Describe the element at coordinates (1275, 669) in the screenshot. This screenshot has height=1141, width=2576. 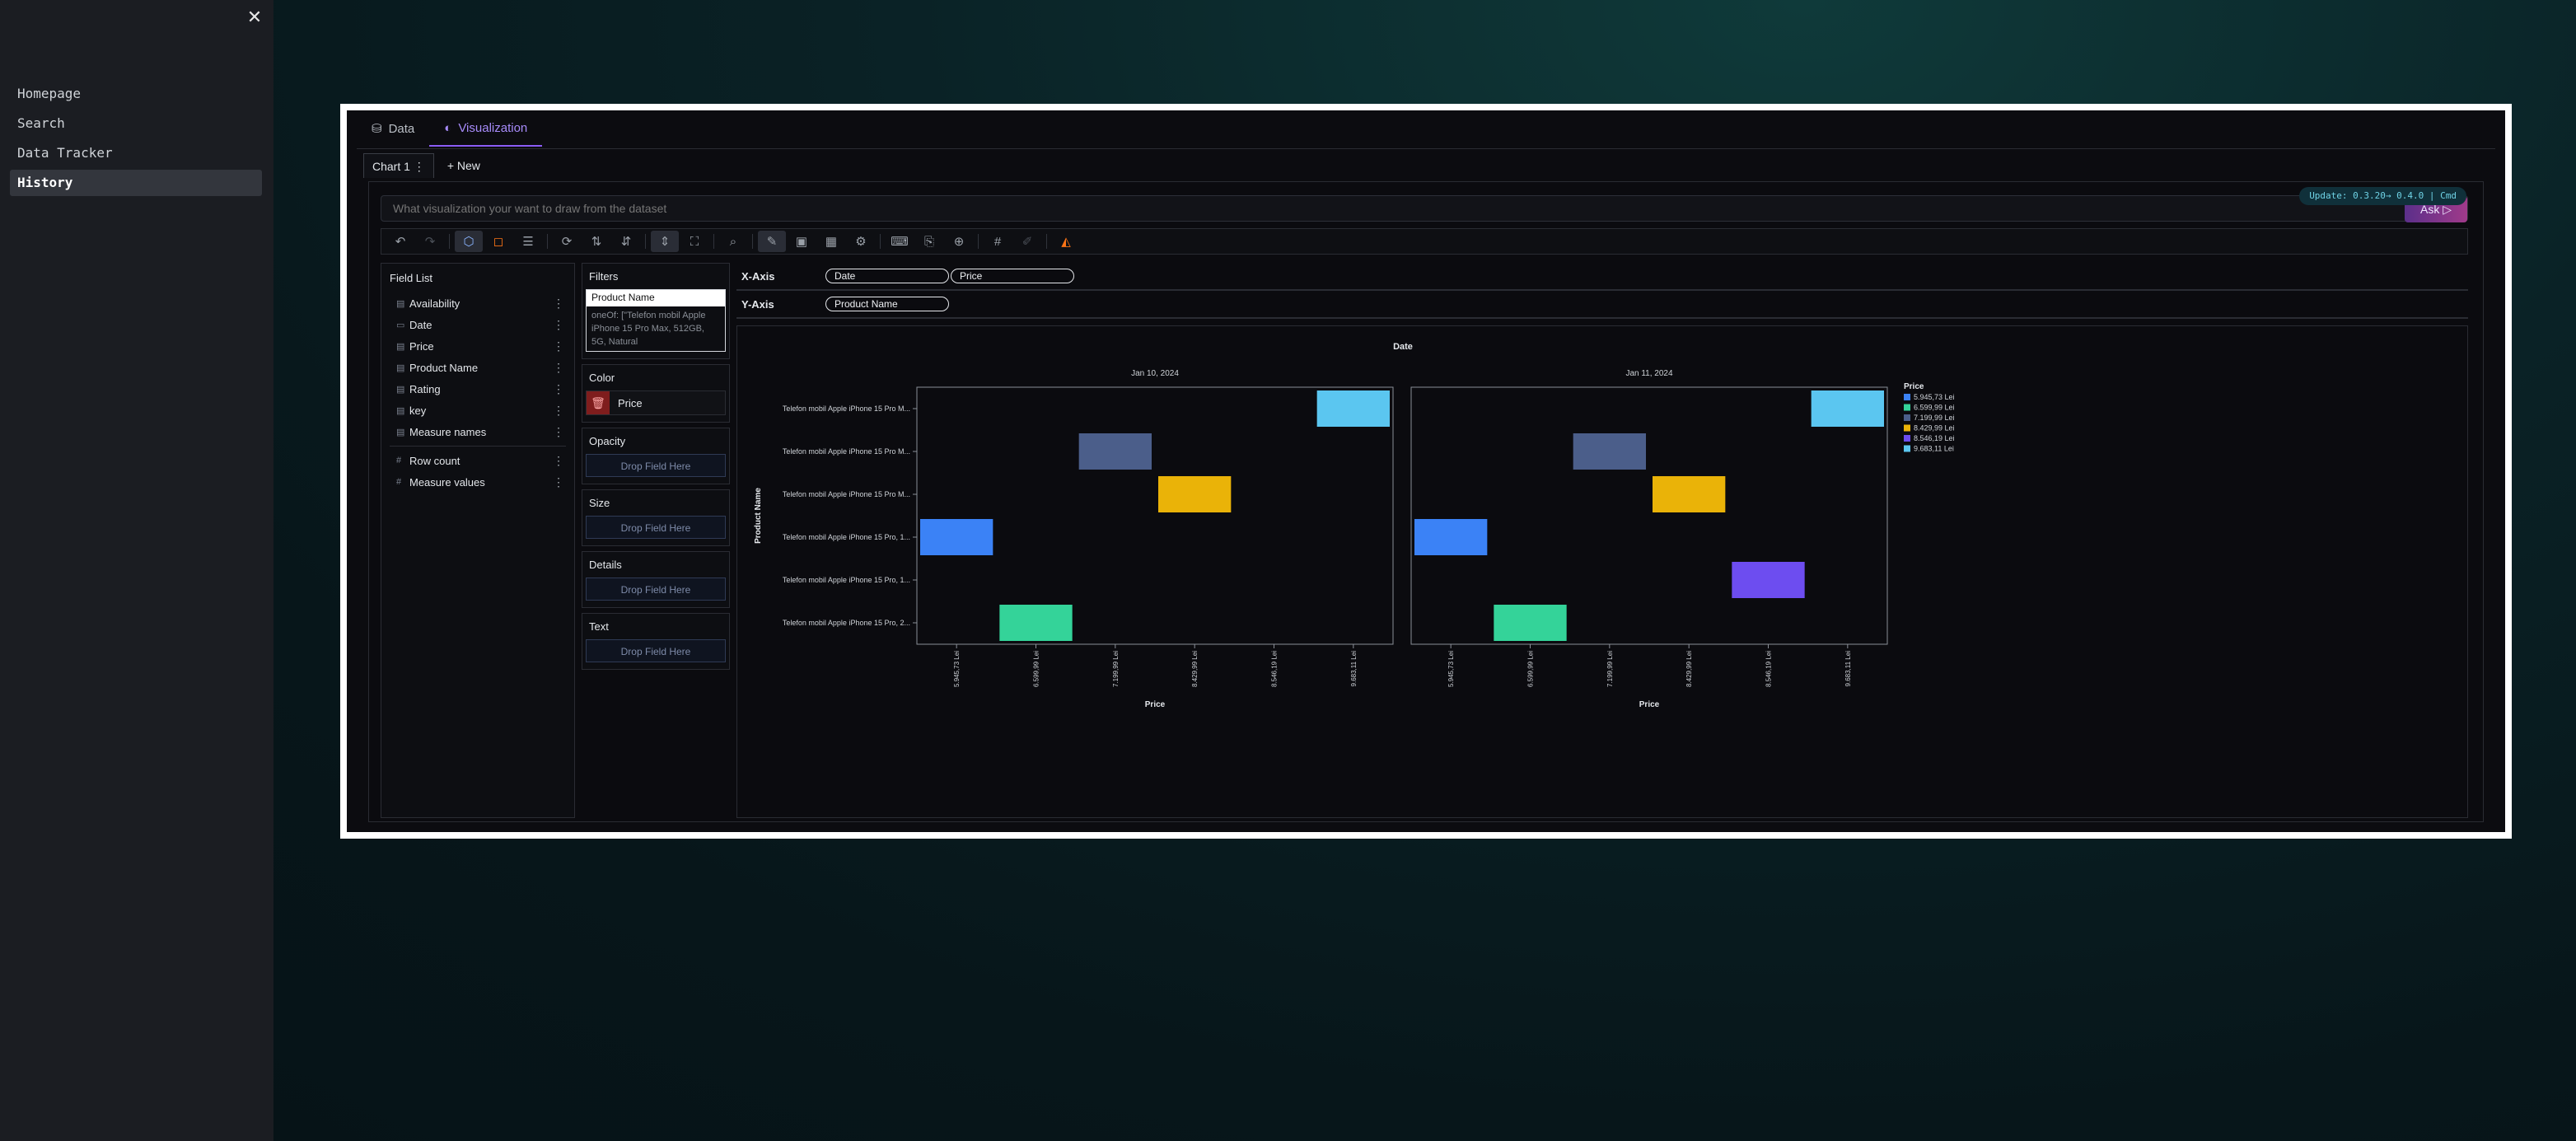
I see `x-tick-label: 8.546,19 Lei` at that location.